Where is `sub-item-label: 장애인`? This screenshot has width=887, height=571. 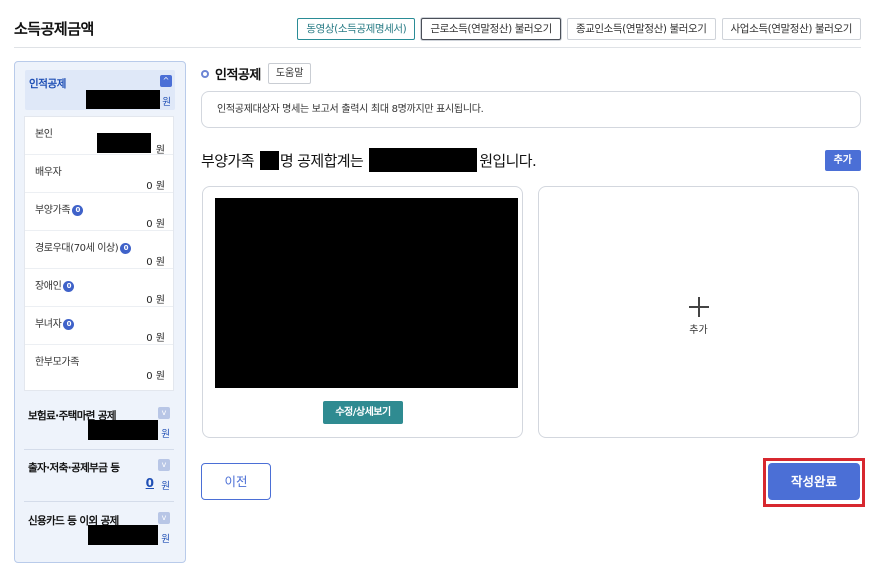 sub-item-label: 장애인 is located at coordinates (48, 286).